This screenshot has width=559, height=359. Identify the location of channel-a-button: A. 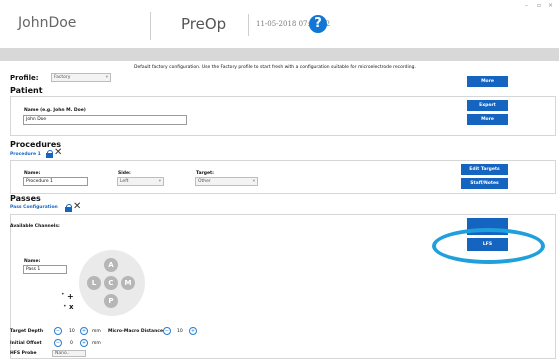
(111, 265).